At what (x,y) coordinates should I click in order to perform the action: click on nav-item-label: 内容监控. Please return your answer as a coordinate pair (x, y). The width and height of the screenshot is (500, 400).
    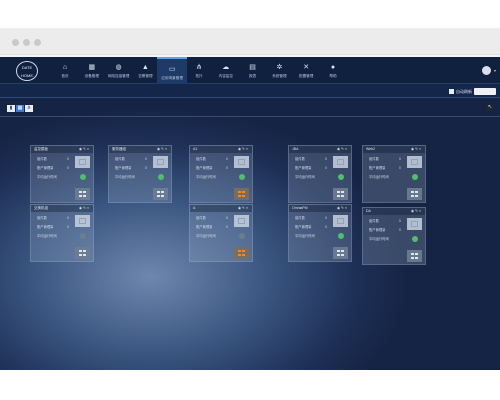
    Looking at the image, I should click on (225, 76).